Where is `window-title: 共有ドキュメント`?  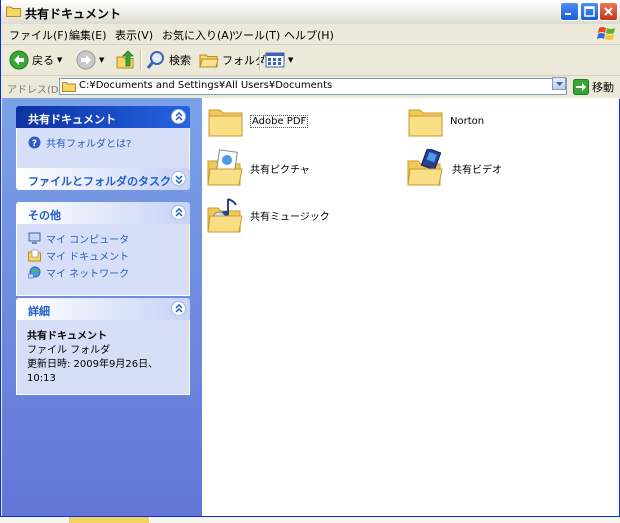
window-title: 共有ドキュメント is located at coordinates (73, 14).